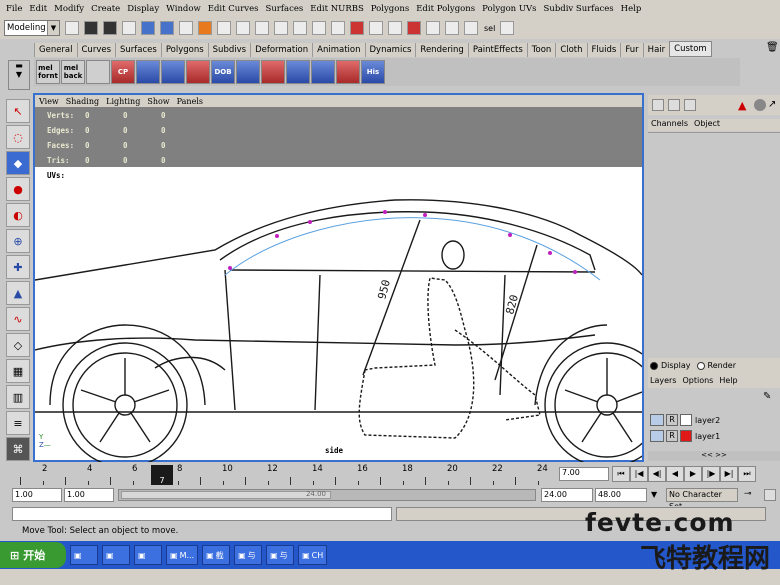 The width and height of the screenshot is (780, 585). Describe the element at coordinates (229, 50) in the screenshot. I see `shelf-tab-subdivs: Subdivs` at that location.